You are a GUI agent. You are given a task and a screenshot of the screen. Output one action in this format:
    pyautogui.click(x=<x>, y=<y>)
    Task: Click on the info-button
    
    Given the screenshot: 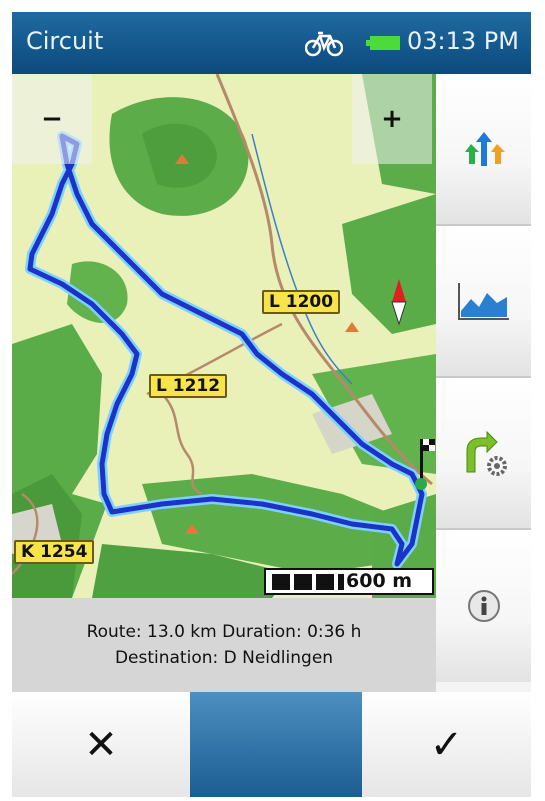 What is the action you would take?
    pyautogui.click(x=483, y=606)
    